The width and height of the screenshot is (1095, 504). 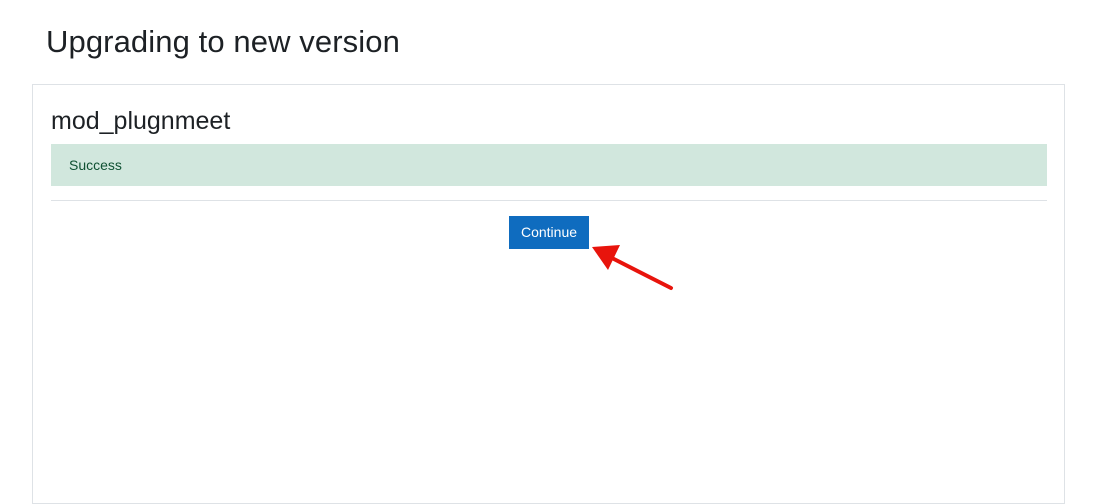 What do you see at coordinates (549, 232) in the screenshot?
I see `continue-button: Continue` at bounding box center [549, 232].